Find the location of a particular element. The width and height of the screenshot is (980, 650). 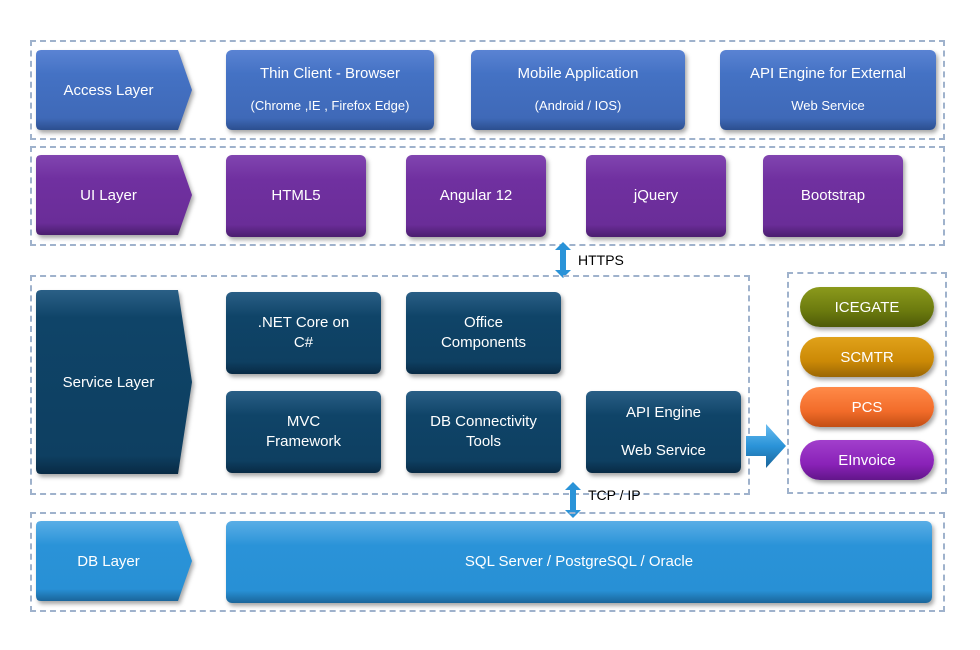

db-layer-label: DB Layer is located at coordinates (116, 561).